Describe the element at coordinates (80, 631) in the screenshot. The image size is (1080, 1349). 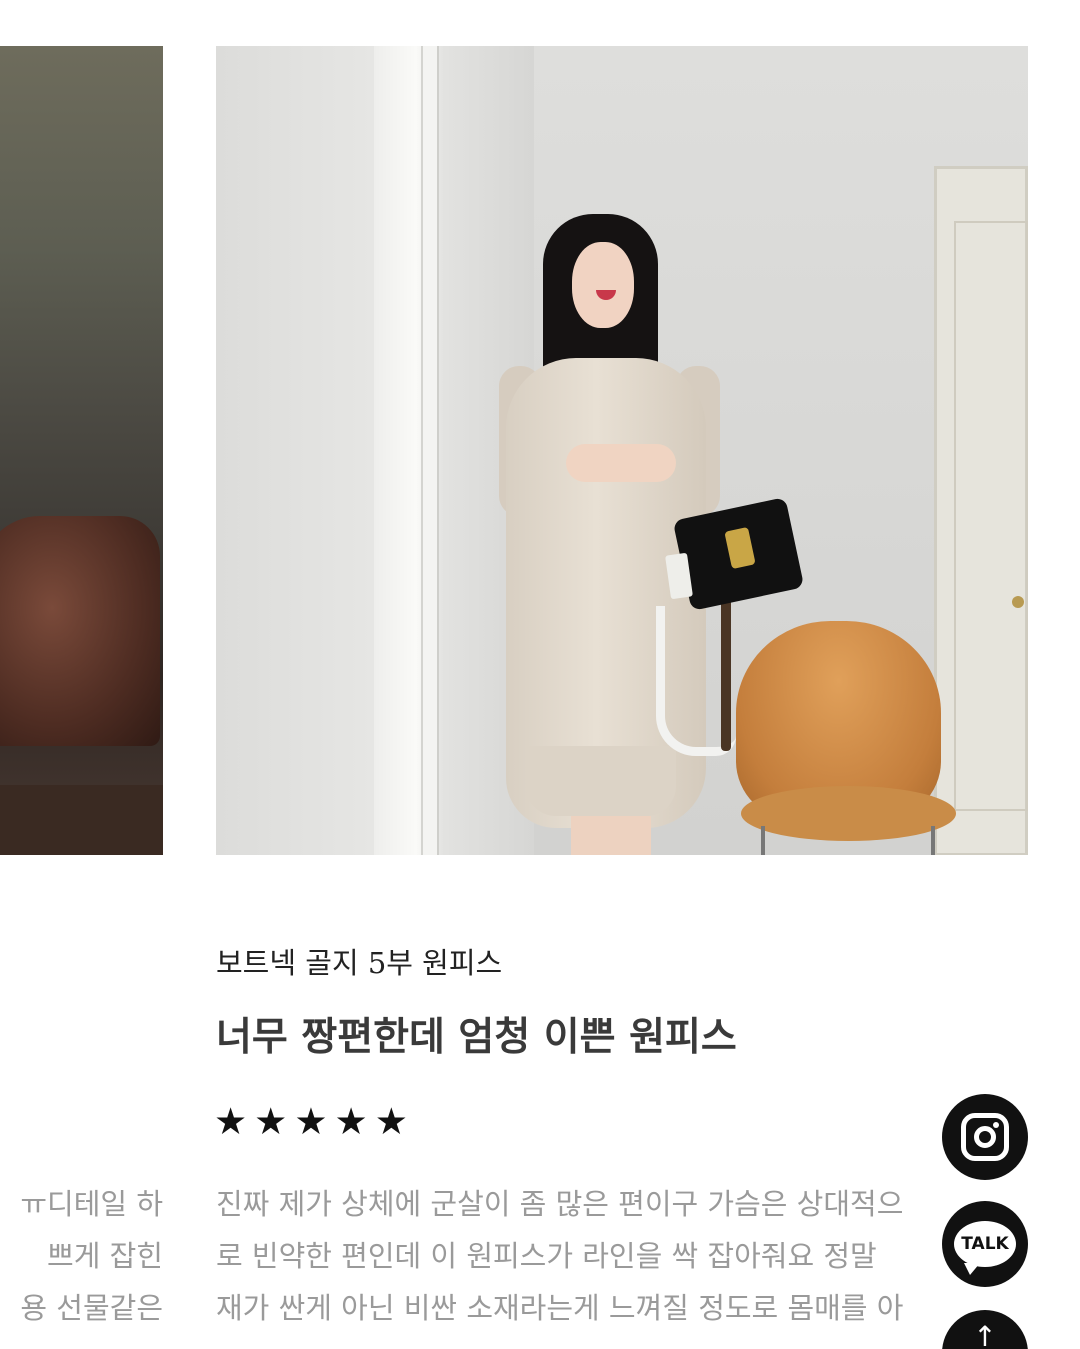
I see `sofa-shape` at that location.